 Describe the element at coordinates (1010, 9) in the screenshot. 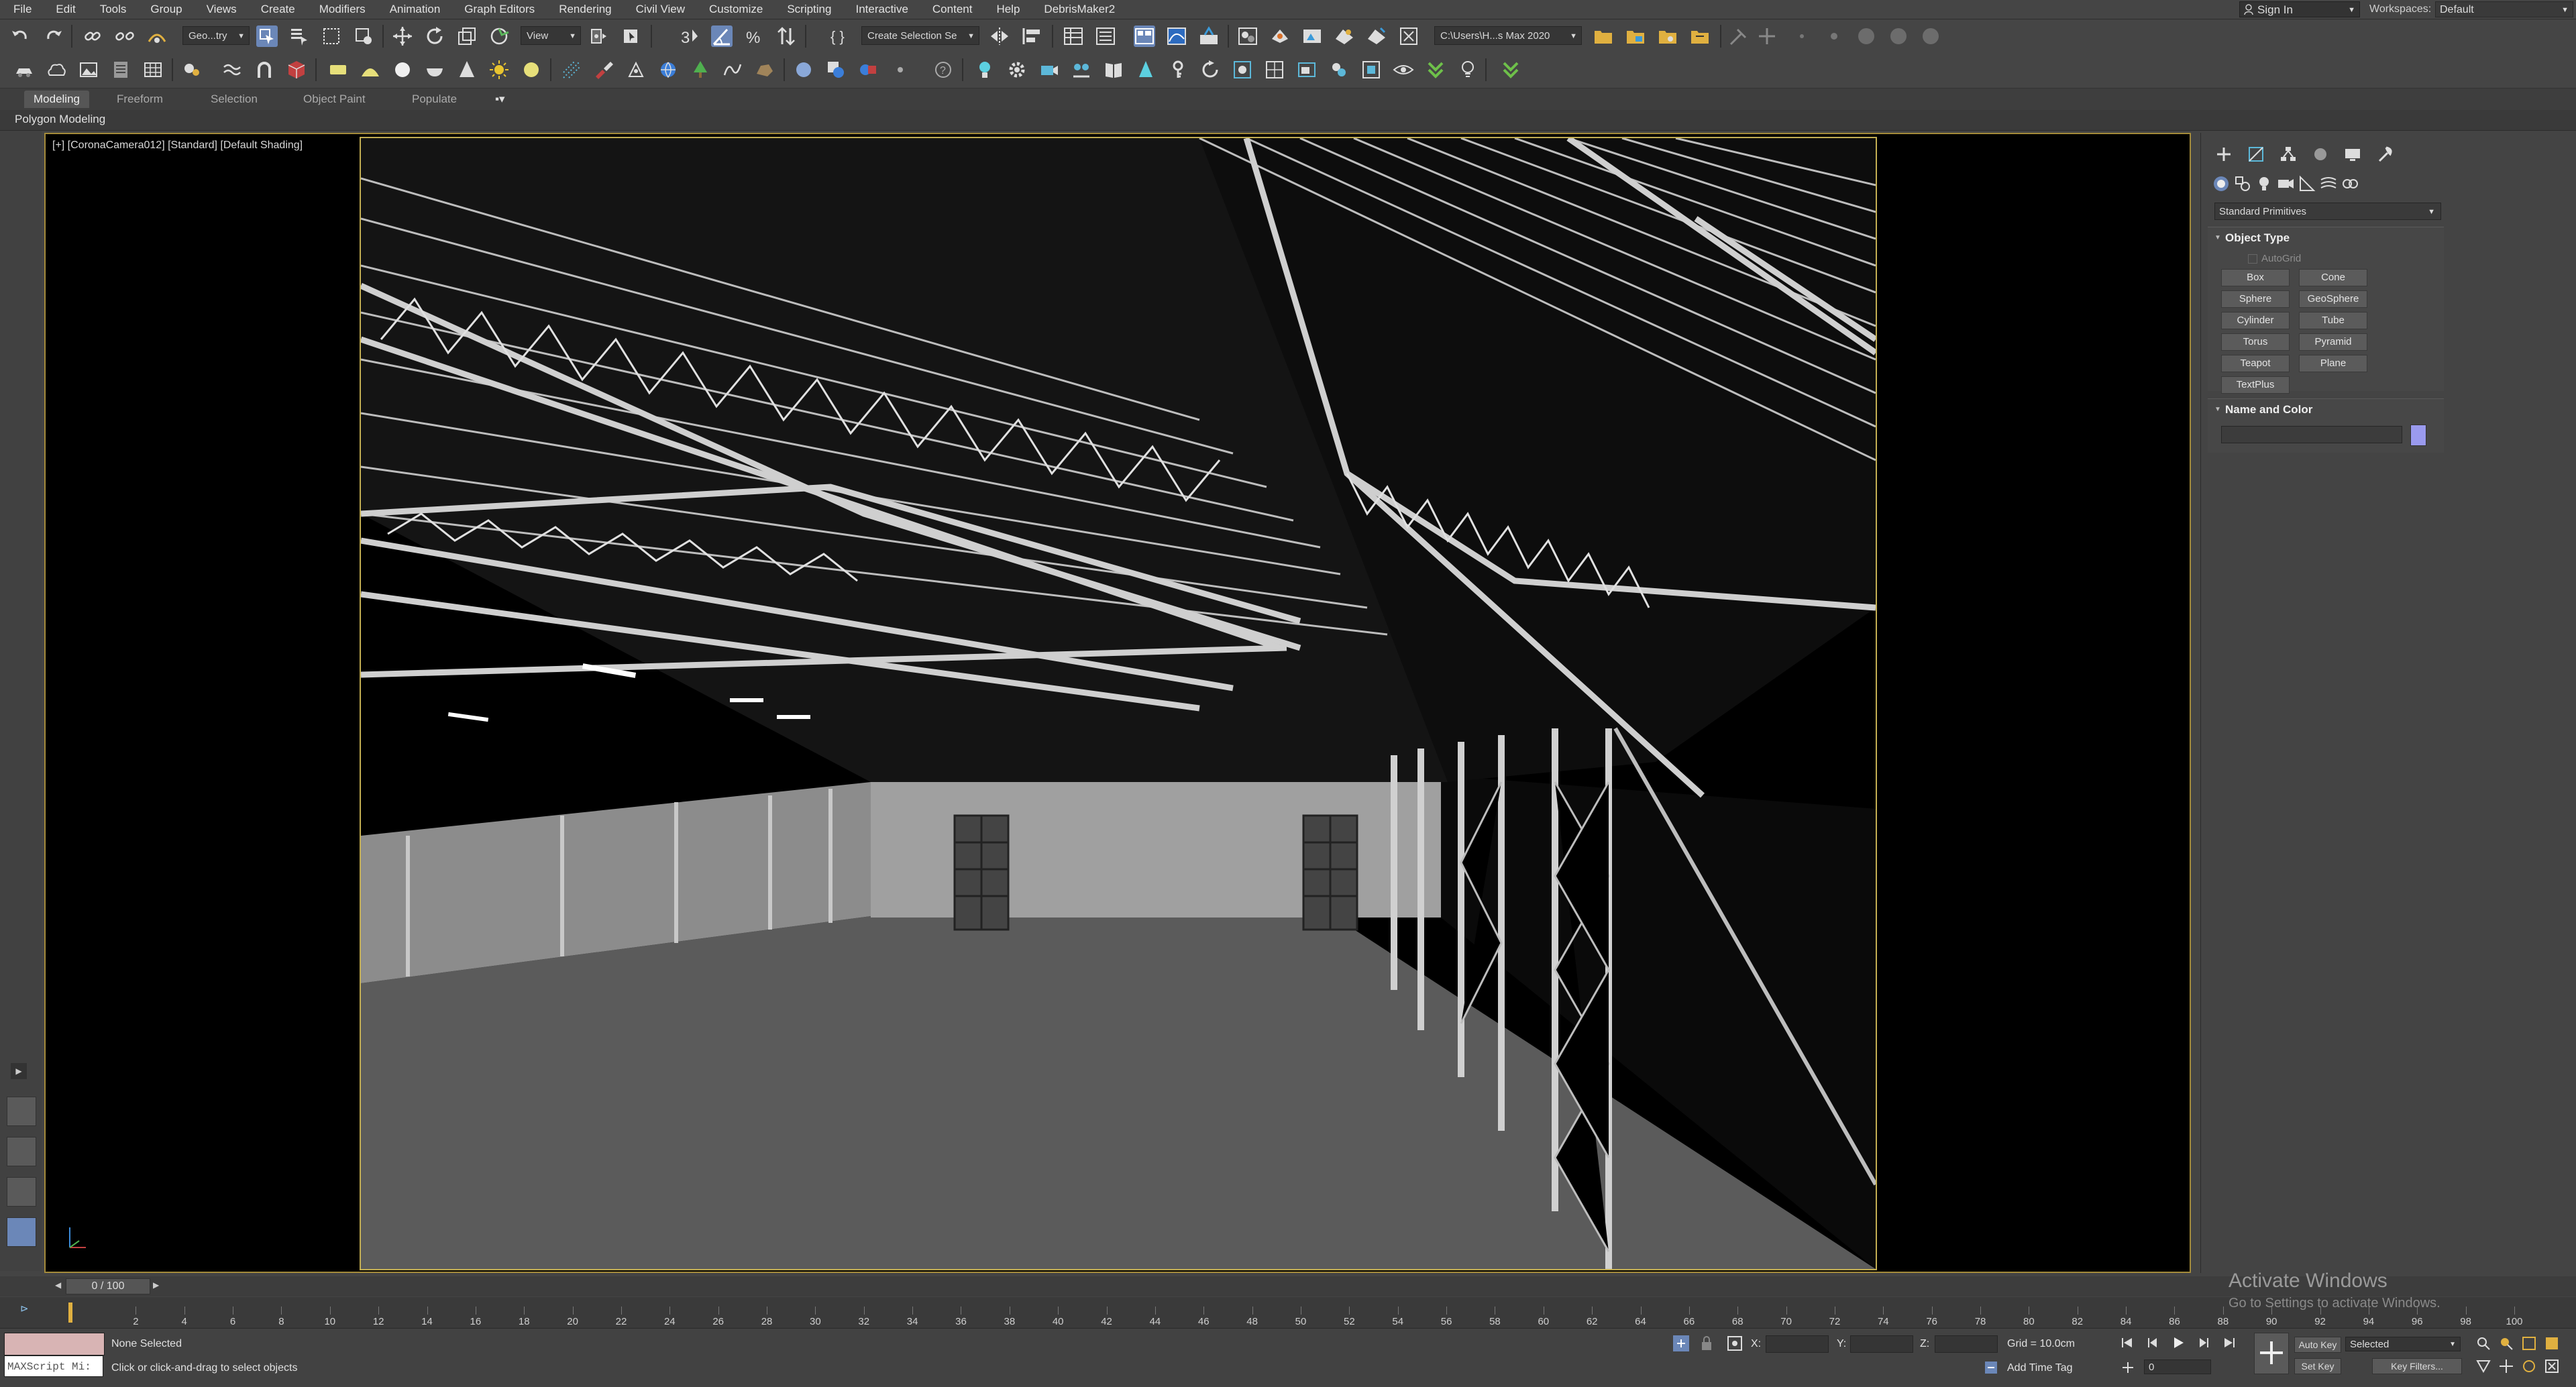

I see `menu-item-help: Help` at that location.